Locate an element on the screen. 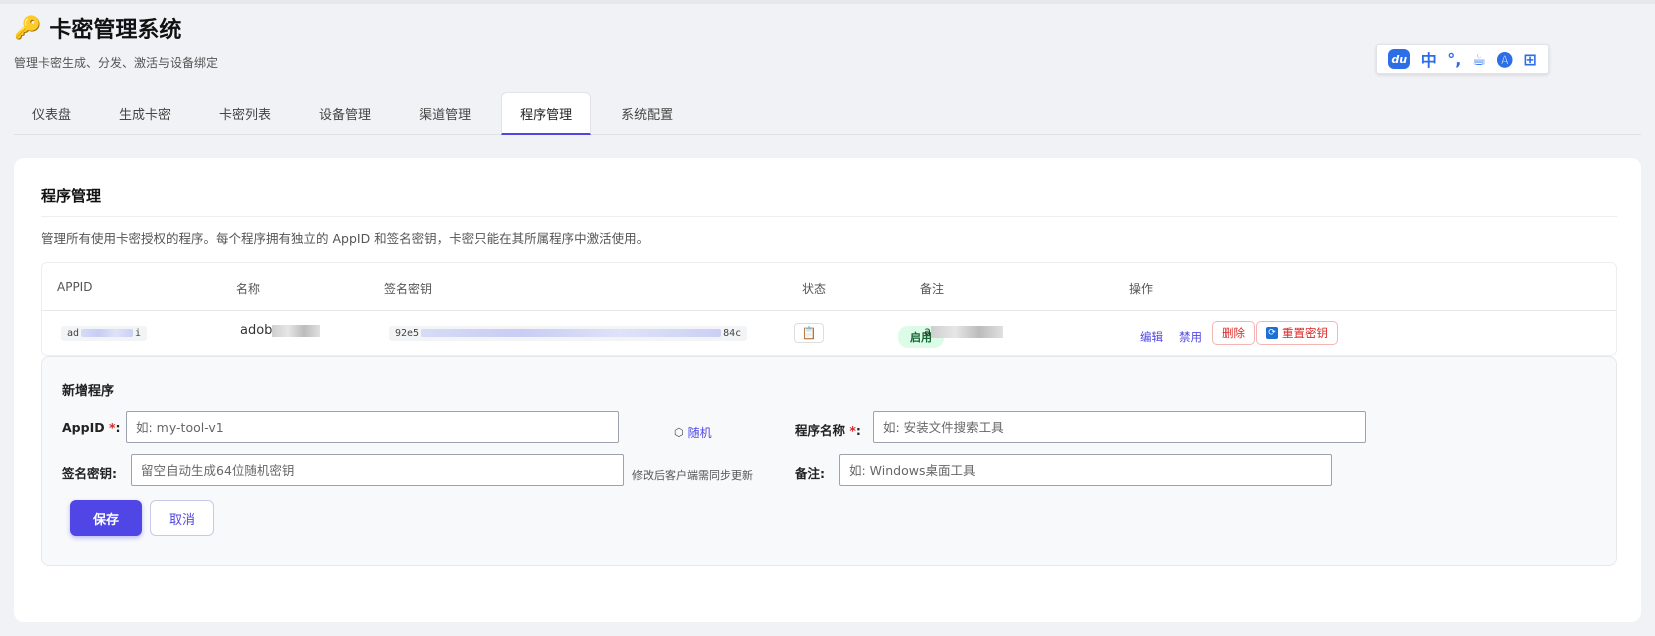 This screenshot has height=636, width=1655. delete-button: 删除 is located at coordinates (1233, 333).